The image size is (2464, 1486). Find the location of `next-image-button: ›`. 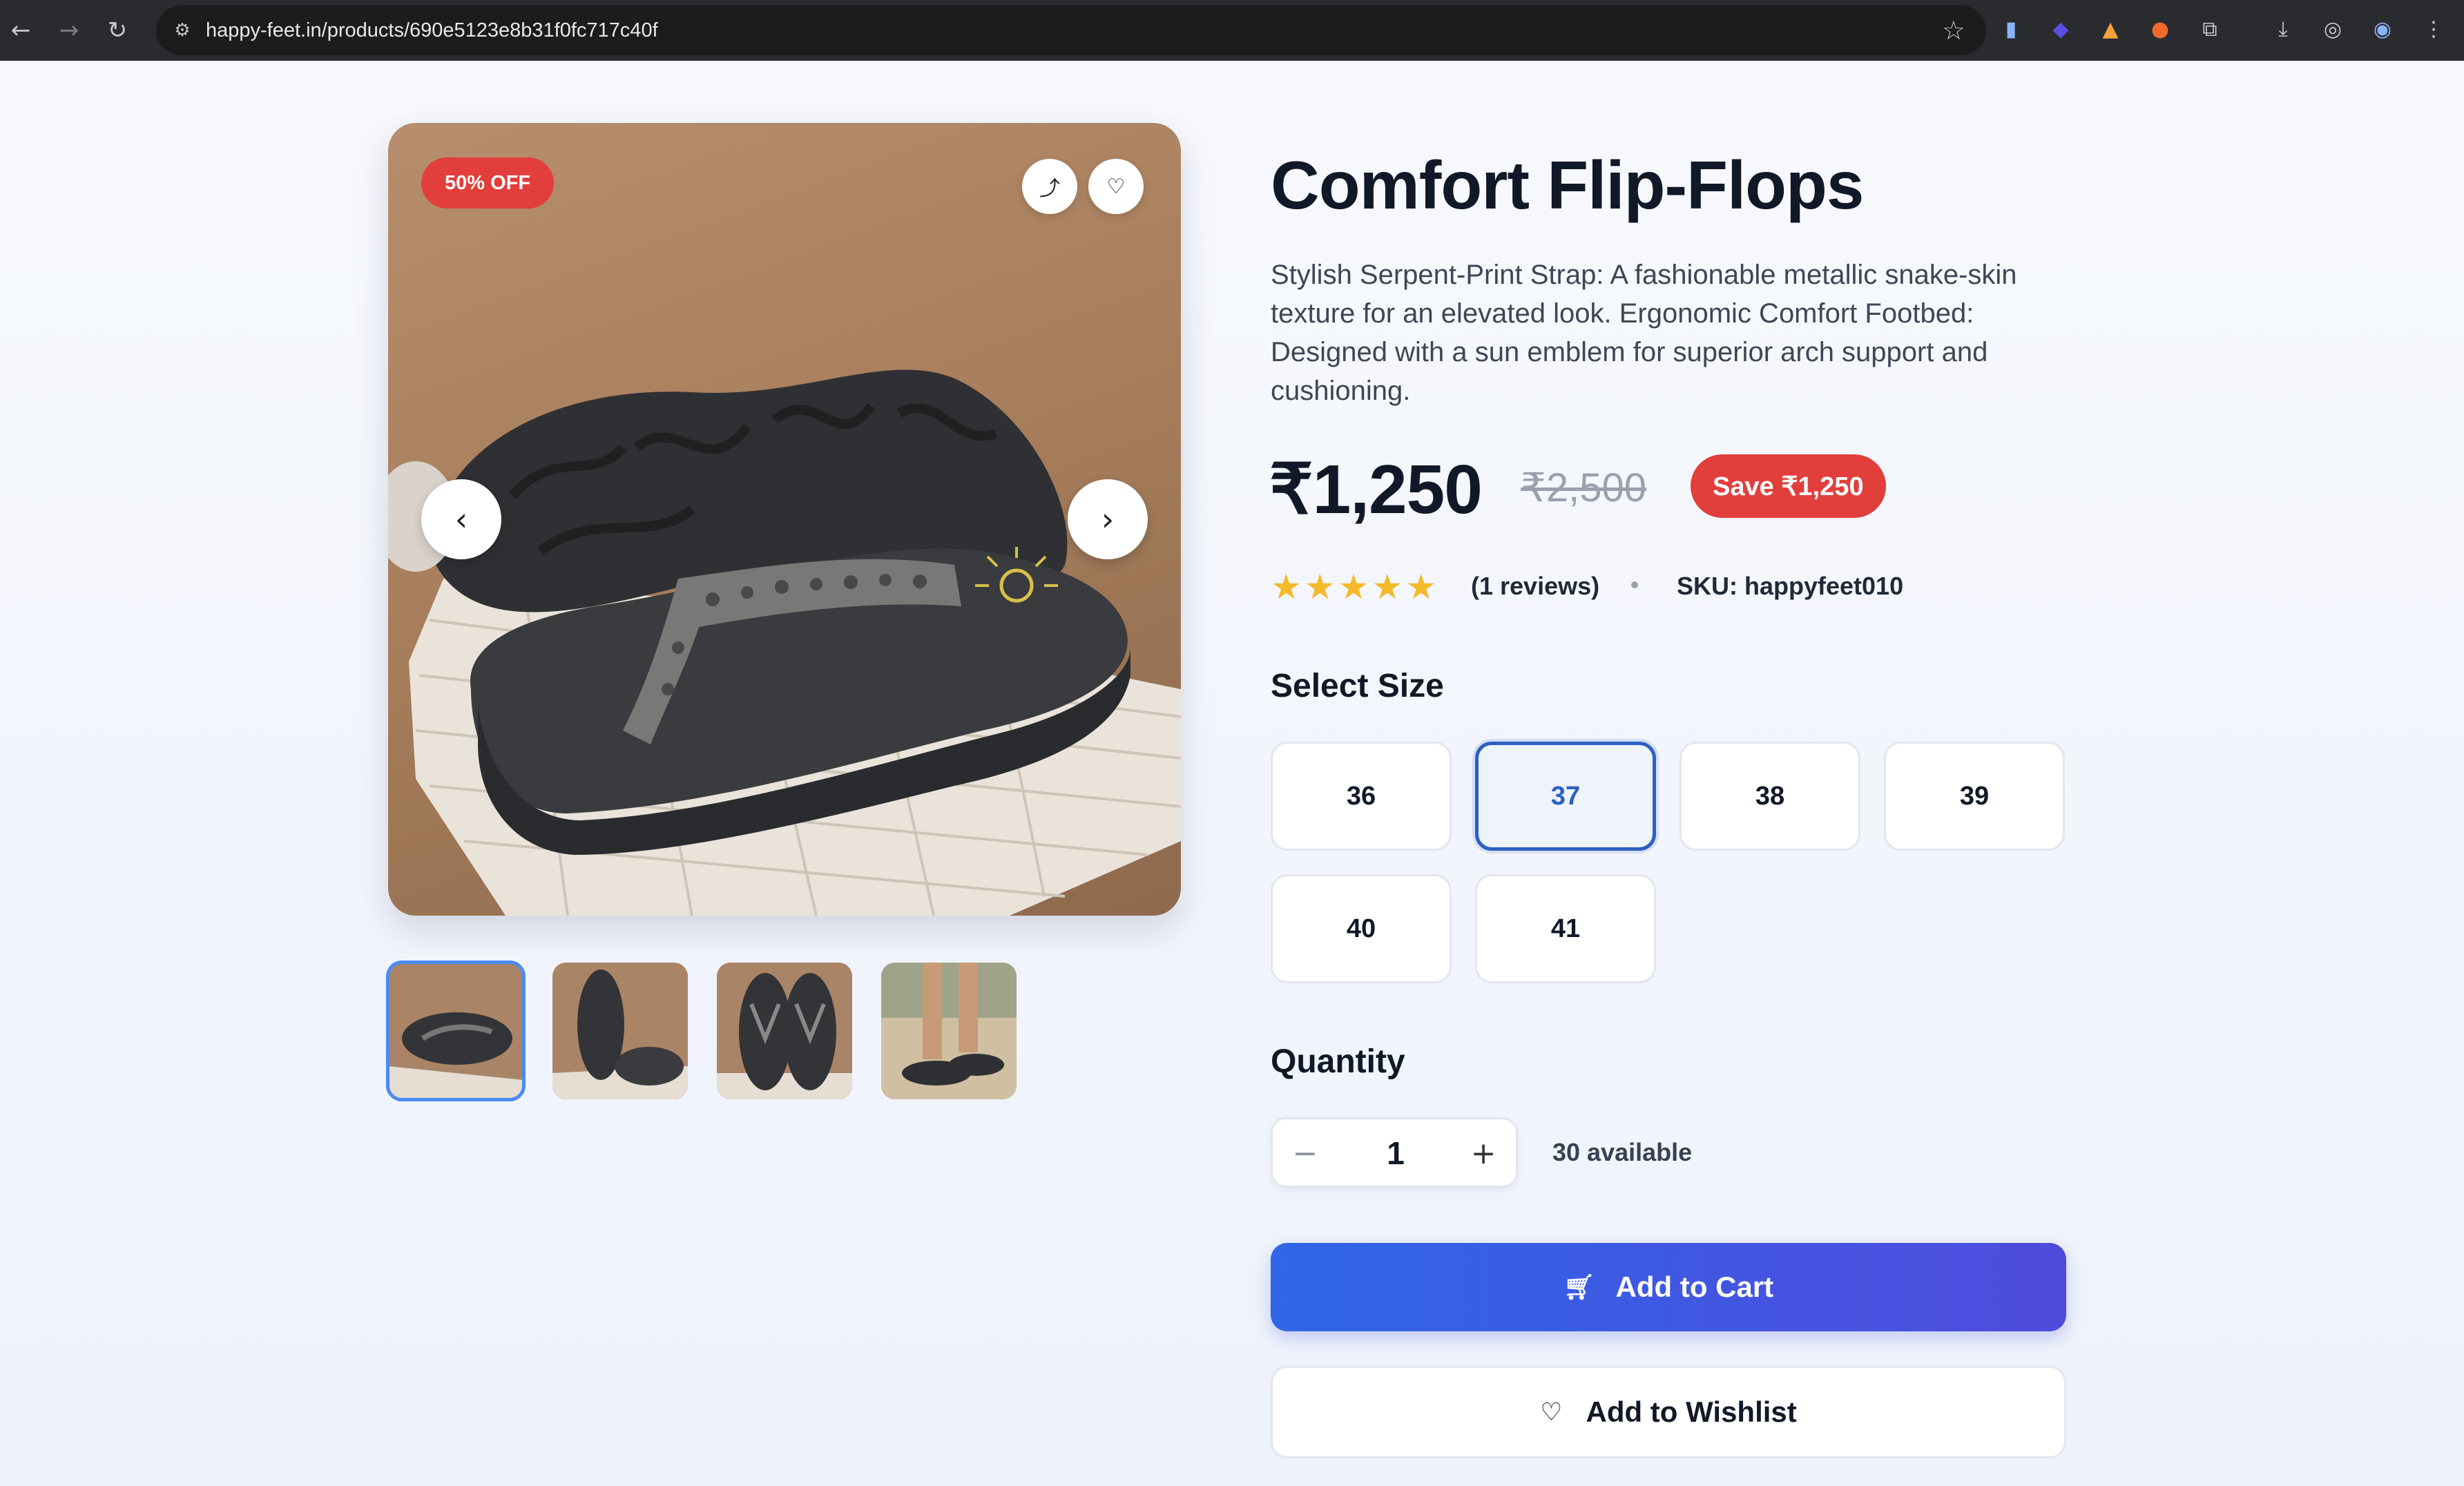

next-image-button: › is located at coordinates (1108, 519).